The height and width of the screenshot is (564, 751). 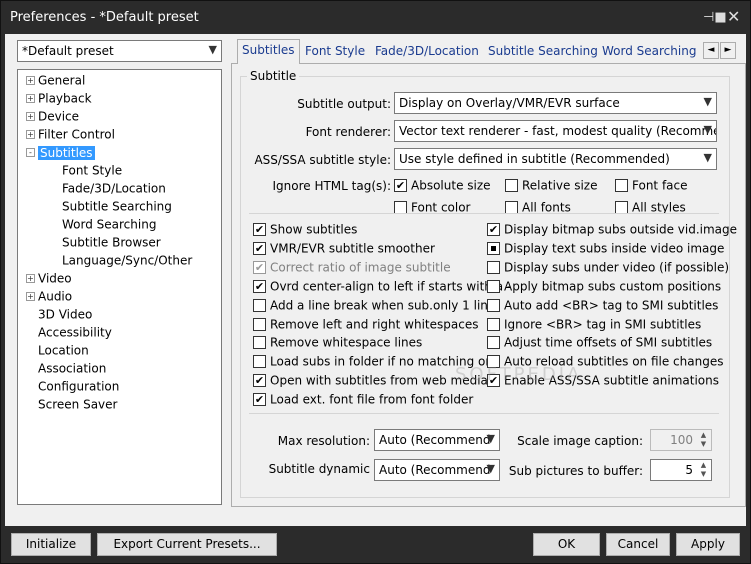 What do you see at coordinates (375, 17) in the screenshot?
I see `title-bar: Preferences - *Default preset ⊣■ ✕` at bounding box center [375, 17].